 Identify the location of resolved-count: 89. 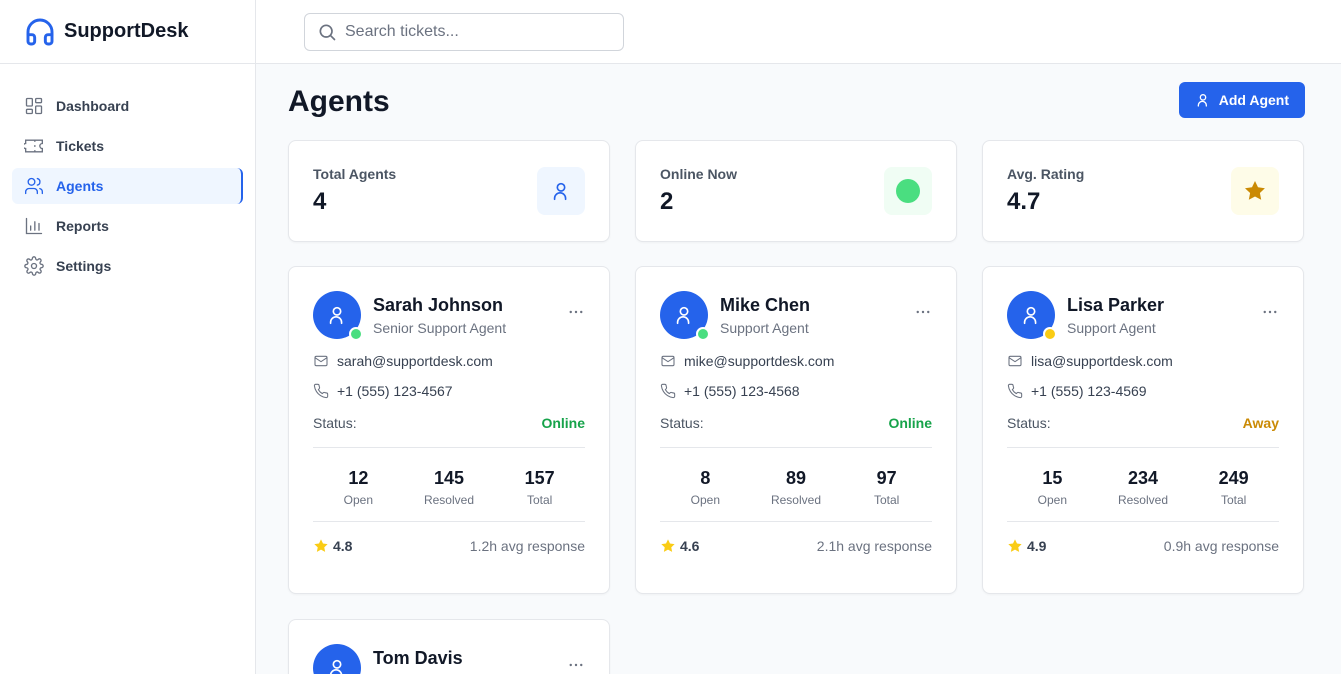
(795, 478).